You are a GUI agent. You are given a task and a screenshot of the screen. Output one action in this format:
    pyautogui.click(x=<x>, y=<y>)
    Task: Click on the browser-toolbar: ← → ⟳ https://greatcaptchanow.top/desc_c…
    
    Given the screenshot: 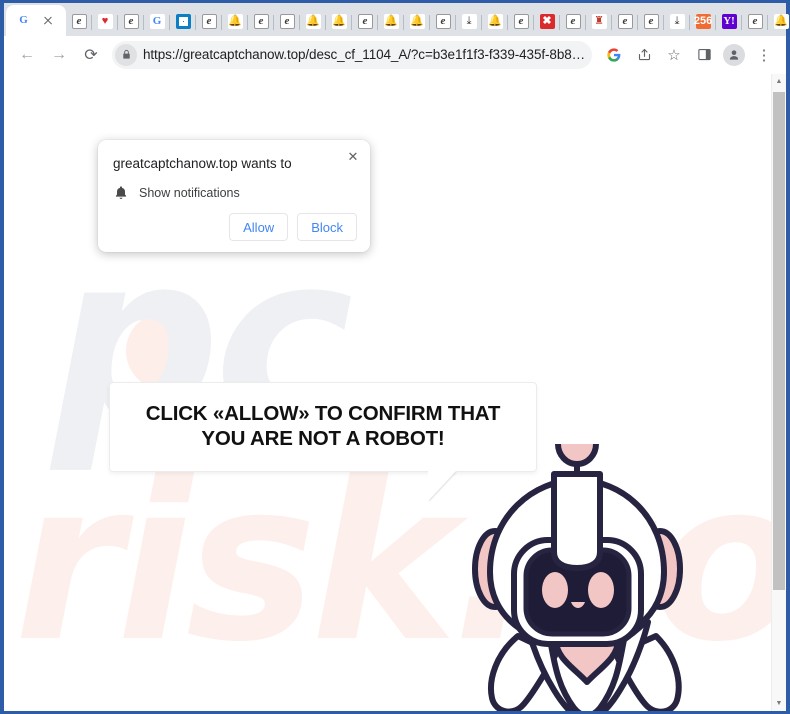 What is the action you would take?
    pyautogui.click(x=395, y=55)
    